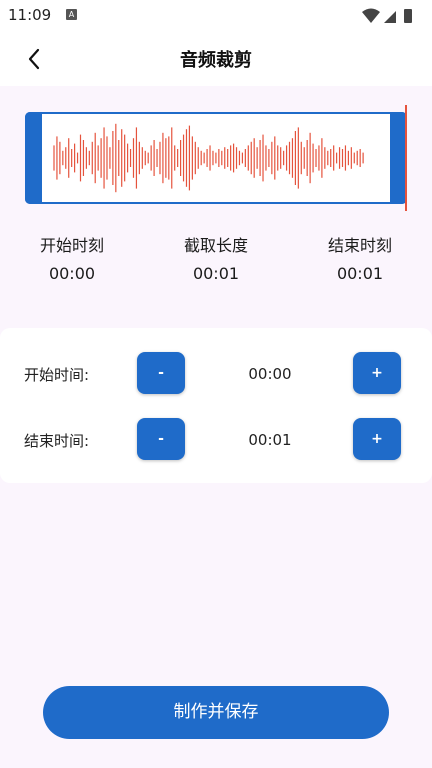 This screenshot has height=768, width=432. I want to click on length-info: 截取长度 00:01, so click(216, 257).